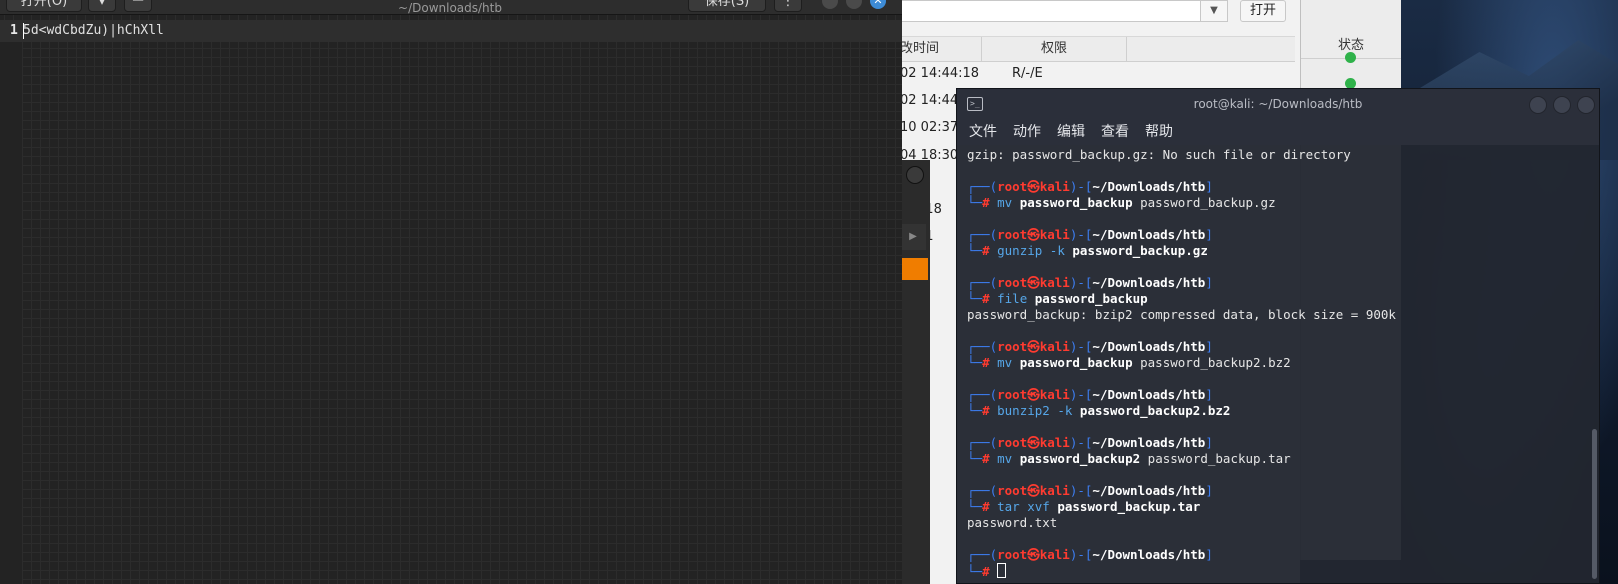  Describe the element at coordinates (1054, 49) in the screenshot. I see `column-permissions: 权限` at that location.